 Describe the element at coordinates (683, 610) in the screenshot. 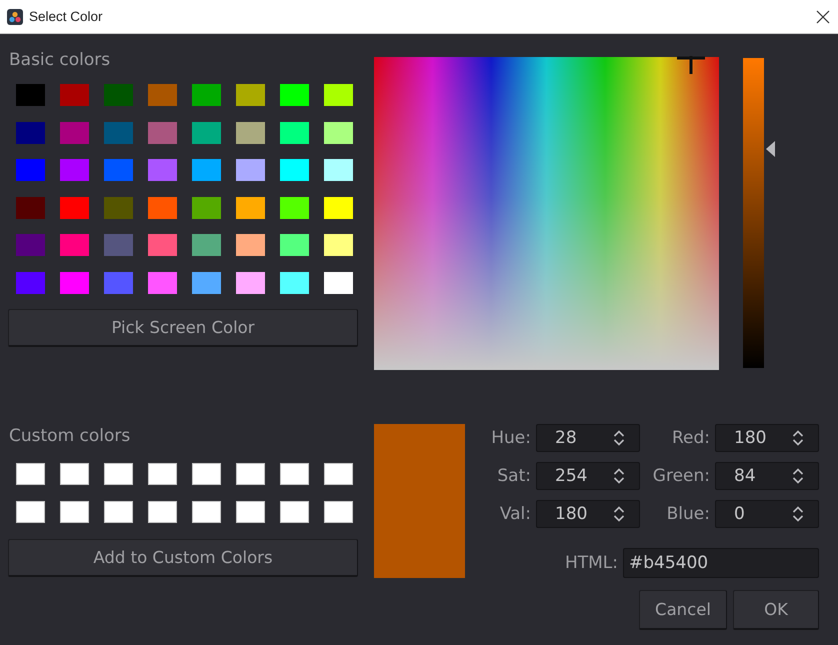

I see `cancel-button: Cancel` at that location.